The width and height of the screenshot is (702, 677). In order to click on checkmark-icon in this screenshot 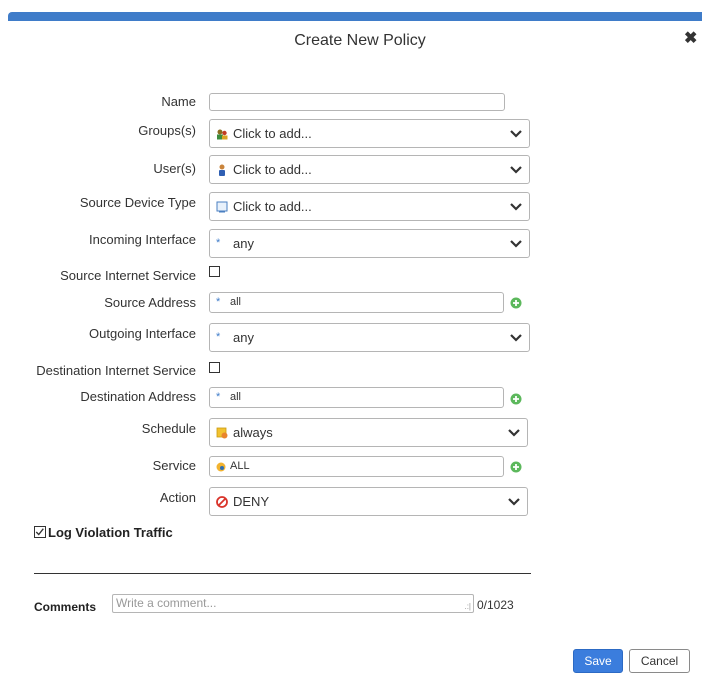, I will do `click(39, 532)`.